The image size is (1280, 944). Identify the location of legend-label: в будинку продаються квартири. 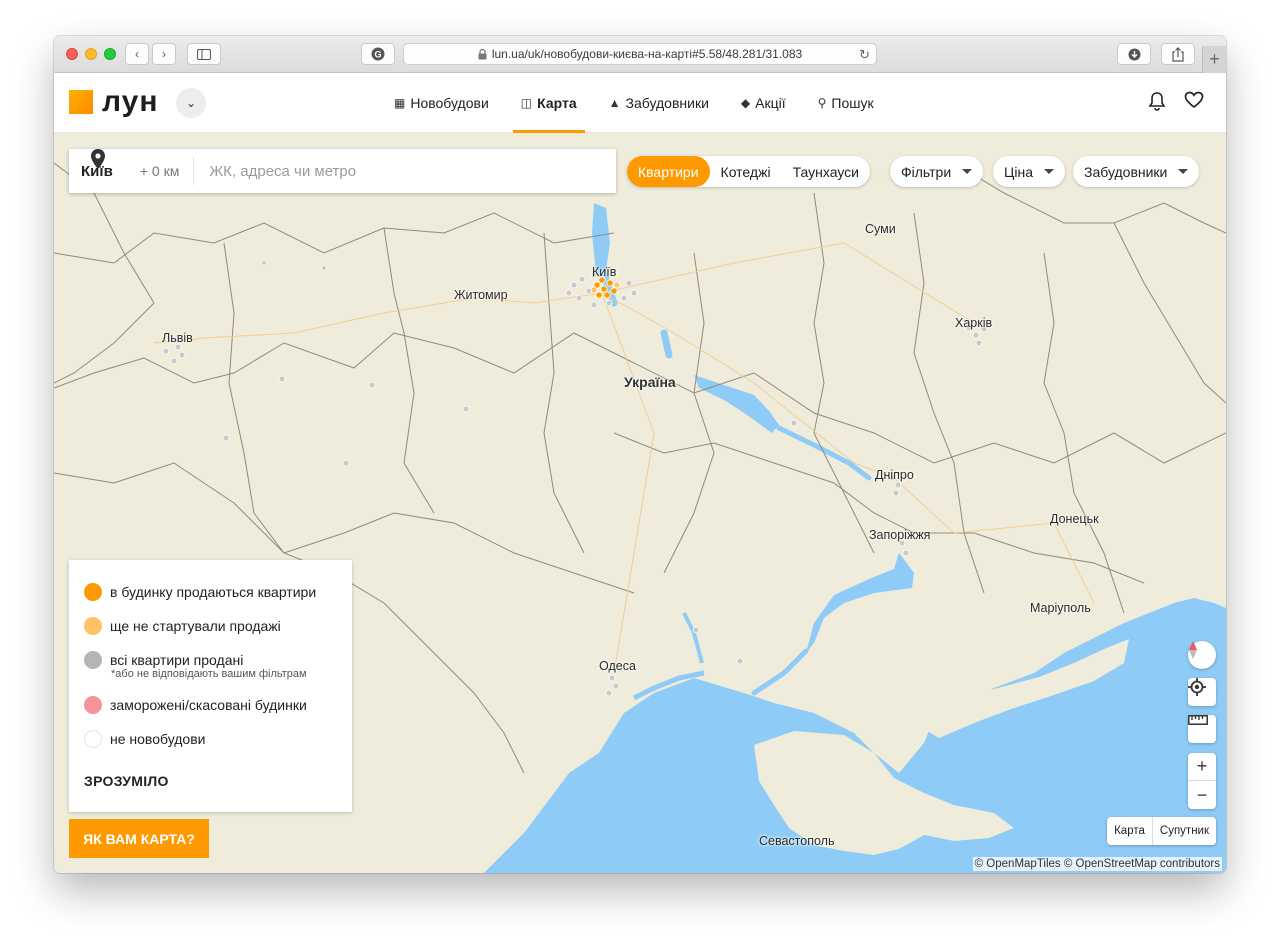
(213, 592).